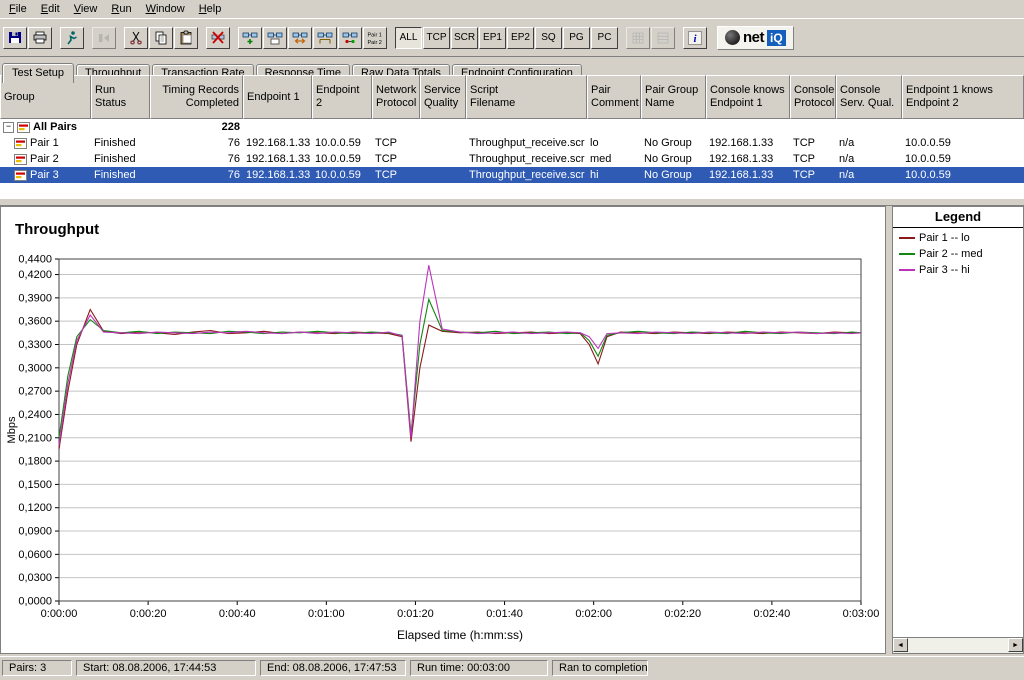 The image size is (1024, 680). I want to click on legend-label: Pair 3 -- hi, so click(944, 270).